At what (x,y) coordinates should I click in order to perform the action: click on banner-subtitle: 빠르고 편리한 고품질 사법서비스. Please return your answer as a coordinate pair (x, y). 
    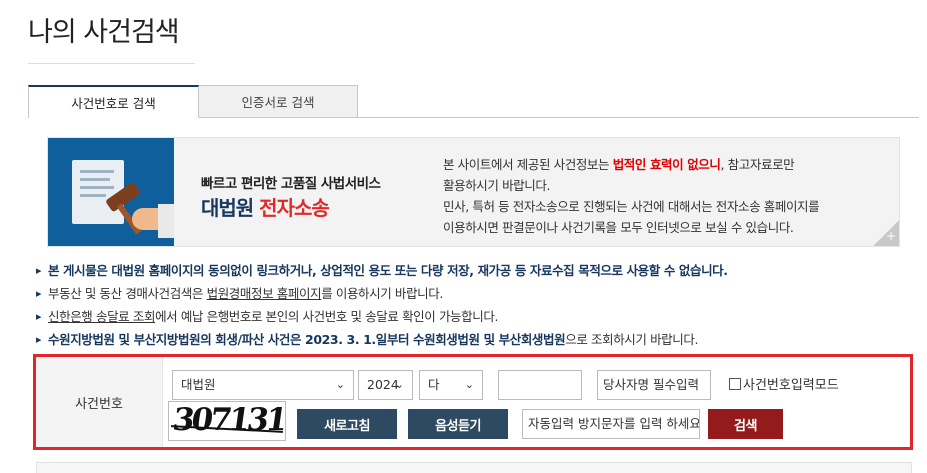
    Looking at the image, I should click on (291, 184).